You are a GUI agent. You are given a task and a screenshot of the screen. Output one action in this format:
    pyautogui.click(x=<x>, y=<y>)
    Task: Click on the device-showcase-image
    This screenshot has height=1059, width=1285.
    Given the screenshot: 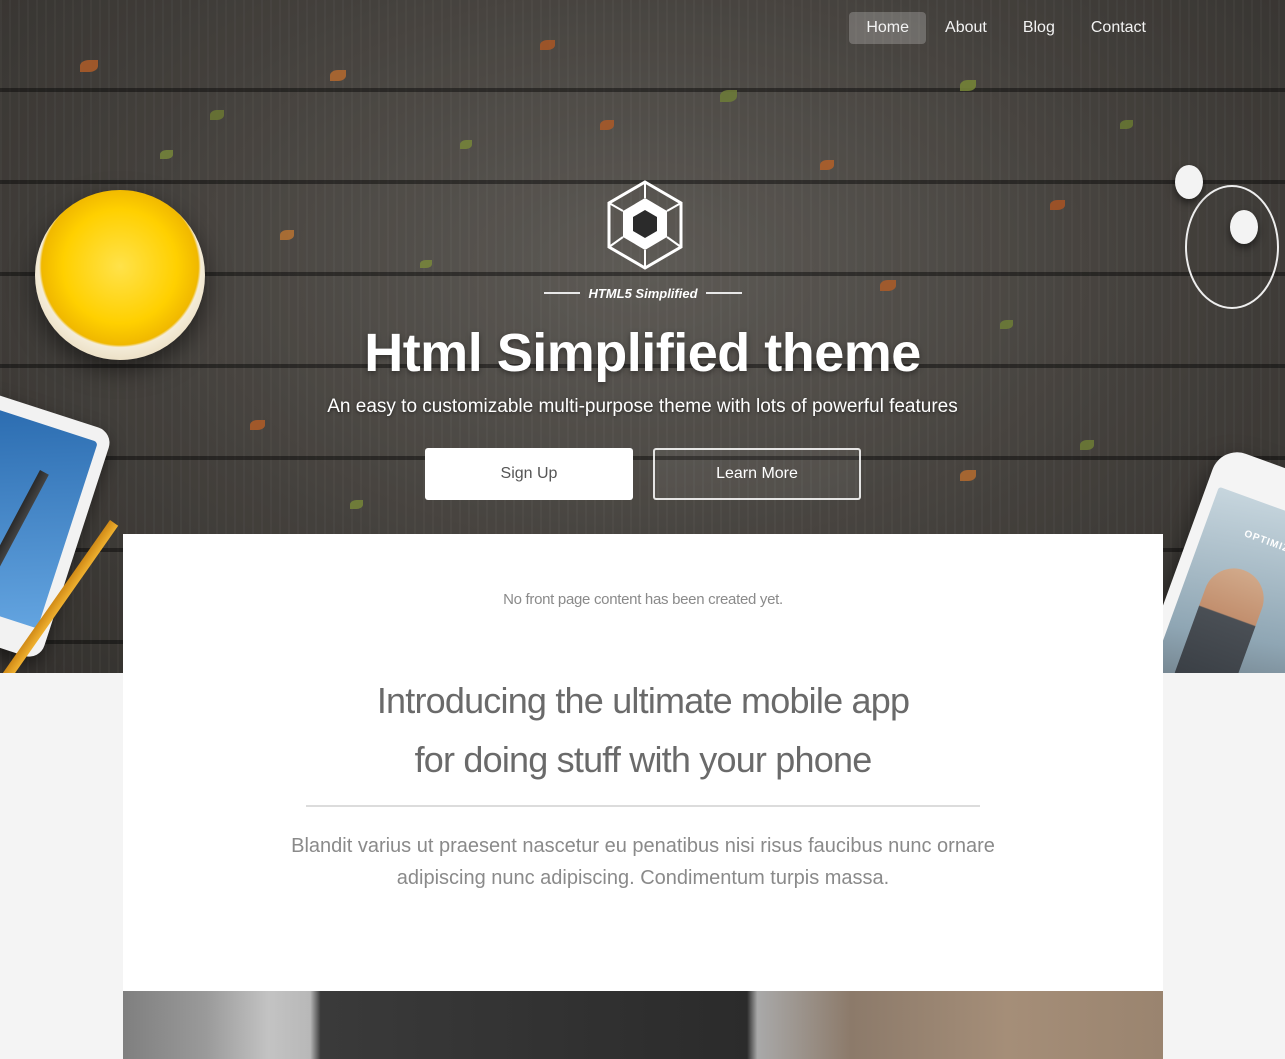 What is the action you would take?
    pyautogui.click(x=643, y=1025)
    